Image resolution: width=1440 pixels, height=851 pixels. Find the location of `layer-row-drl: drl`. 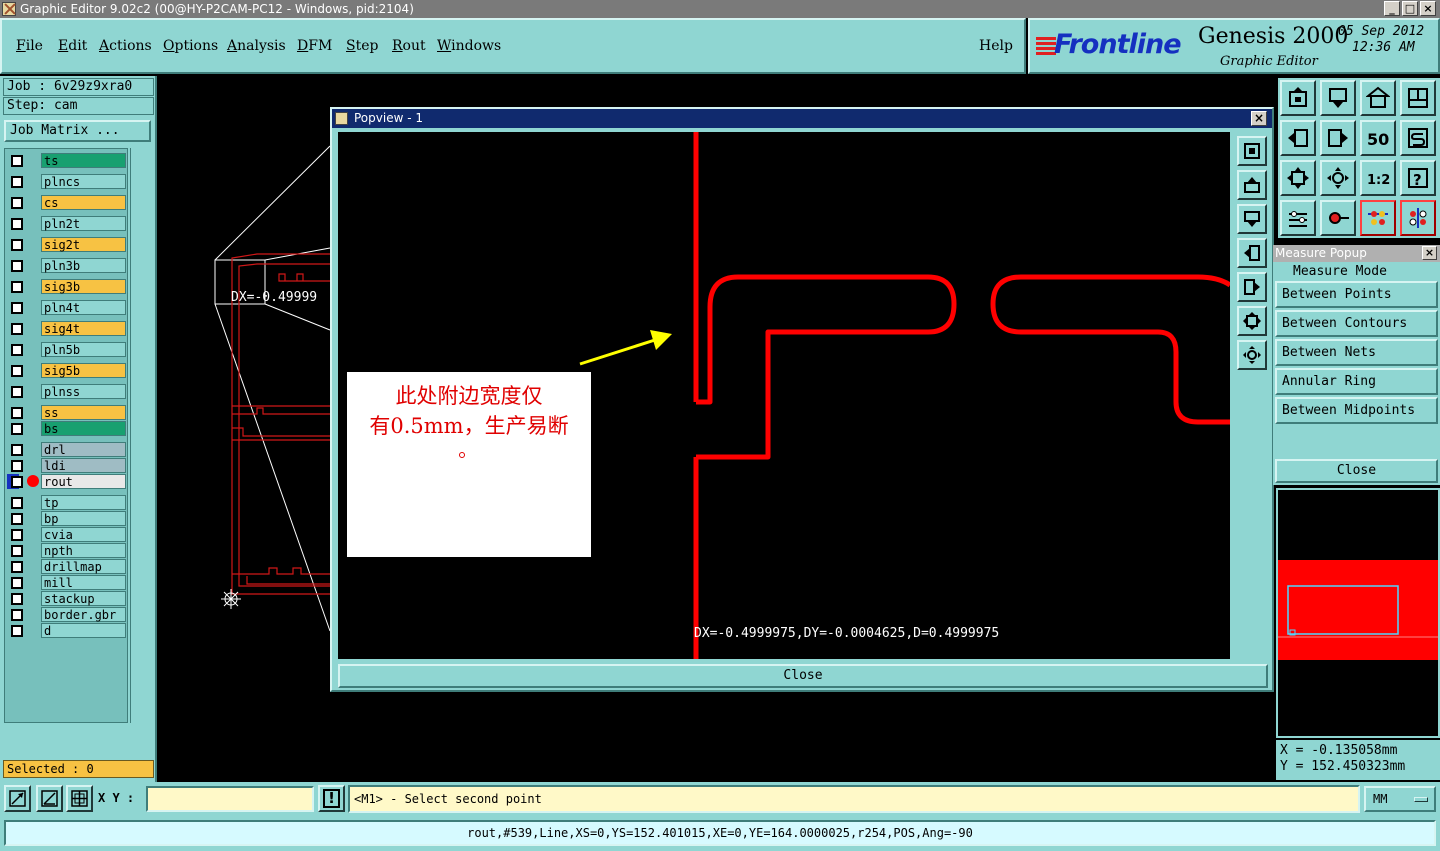

layer-row-drl: drl is located at coordinates (67, 449).